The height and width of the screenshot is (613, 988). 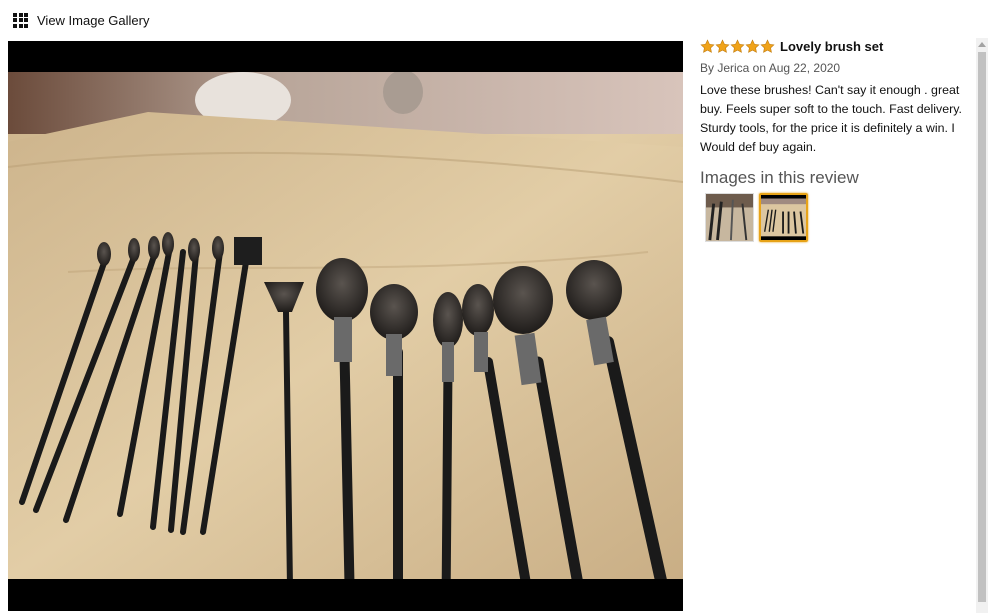 I want to click on review-thumbnail-selected, so click(x=783, y=217).